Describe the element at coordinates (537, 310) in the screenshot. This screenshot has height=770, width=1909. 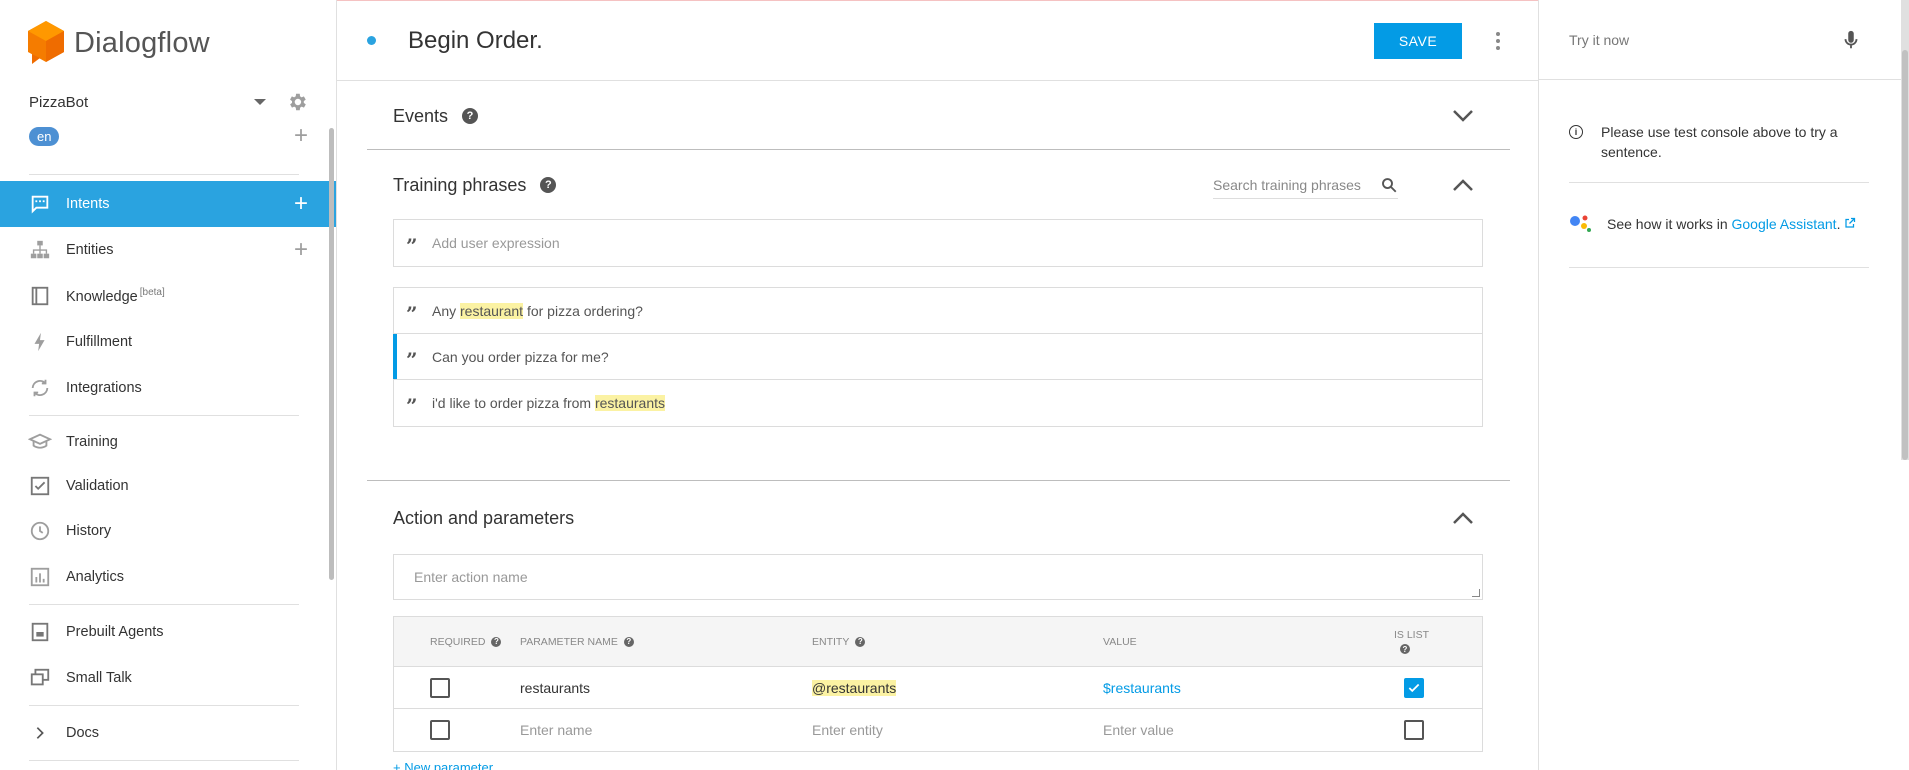
I see `phrase-text: Any restaurant for pizza ordering?` at that location.